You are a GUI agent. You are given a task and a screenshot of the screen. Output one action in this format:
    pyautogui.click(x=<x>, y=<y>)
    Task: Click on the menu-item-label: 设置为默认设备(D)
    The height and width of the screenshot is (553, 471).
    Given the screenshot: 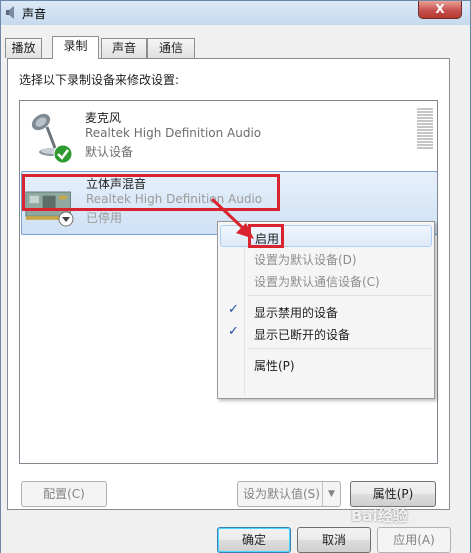 What is the action you would take?
    pyautogui.click(x=305, y=260)
    